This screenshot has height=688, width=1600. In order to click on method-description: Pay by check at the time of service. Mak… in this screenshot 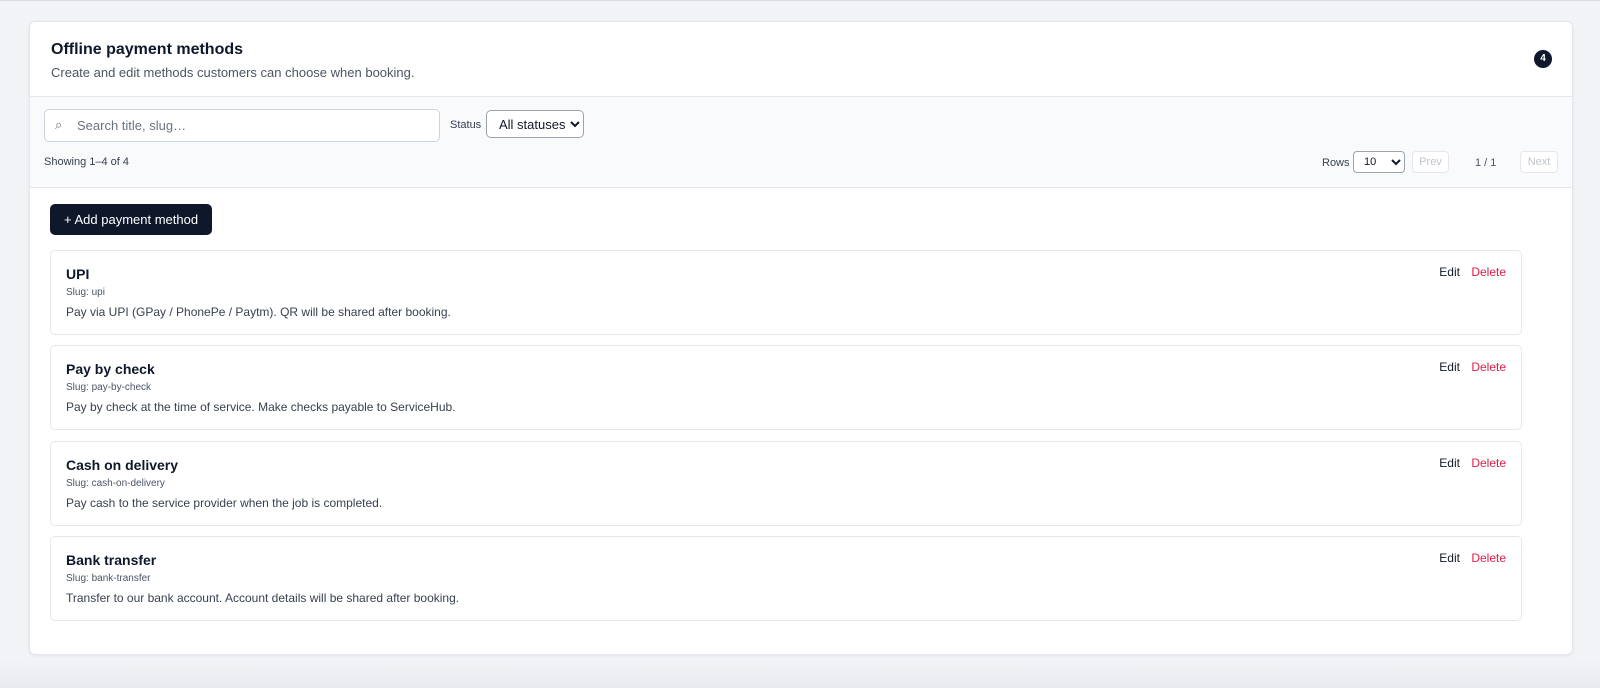, I will do `click(261, 407)`.